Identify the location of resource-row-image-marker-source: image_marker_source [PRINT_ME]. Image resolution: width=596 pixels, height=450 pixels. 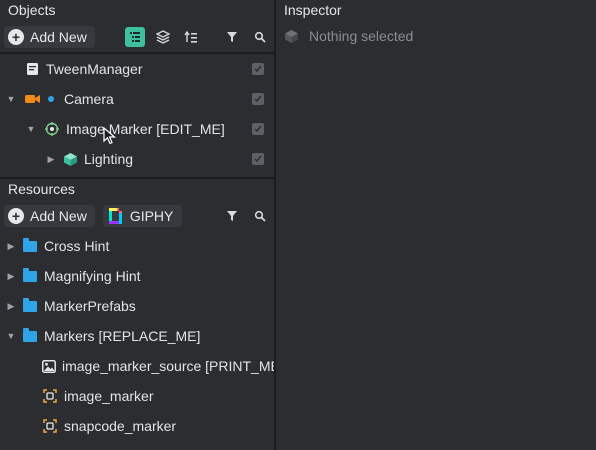
(142, 366).